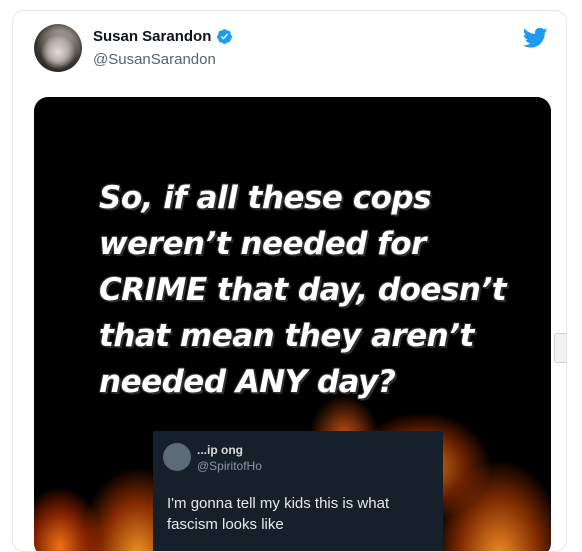  What do you see at coordinates (154, 59) in the screenshot?
I see `user-handle: @SusanSarandon` at bounding box center [154, 59].